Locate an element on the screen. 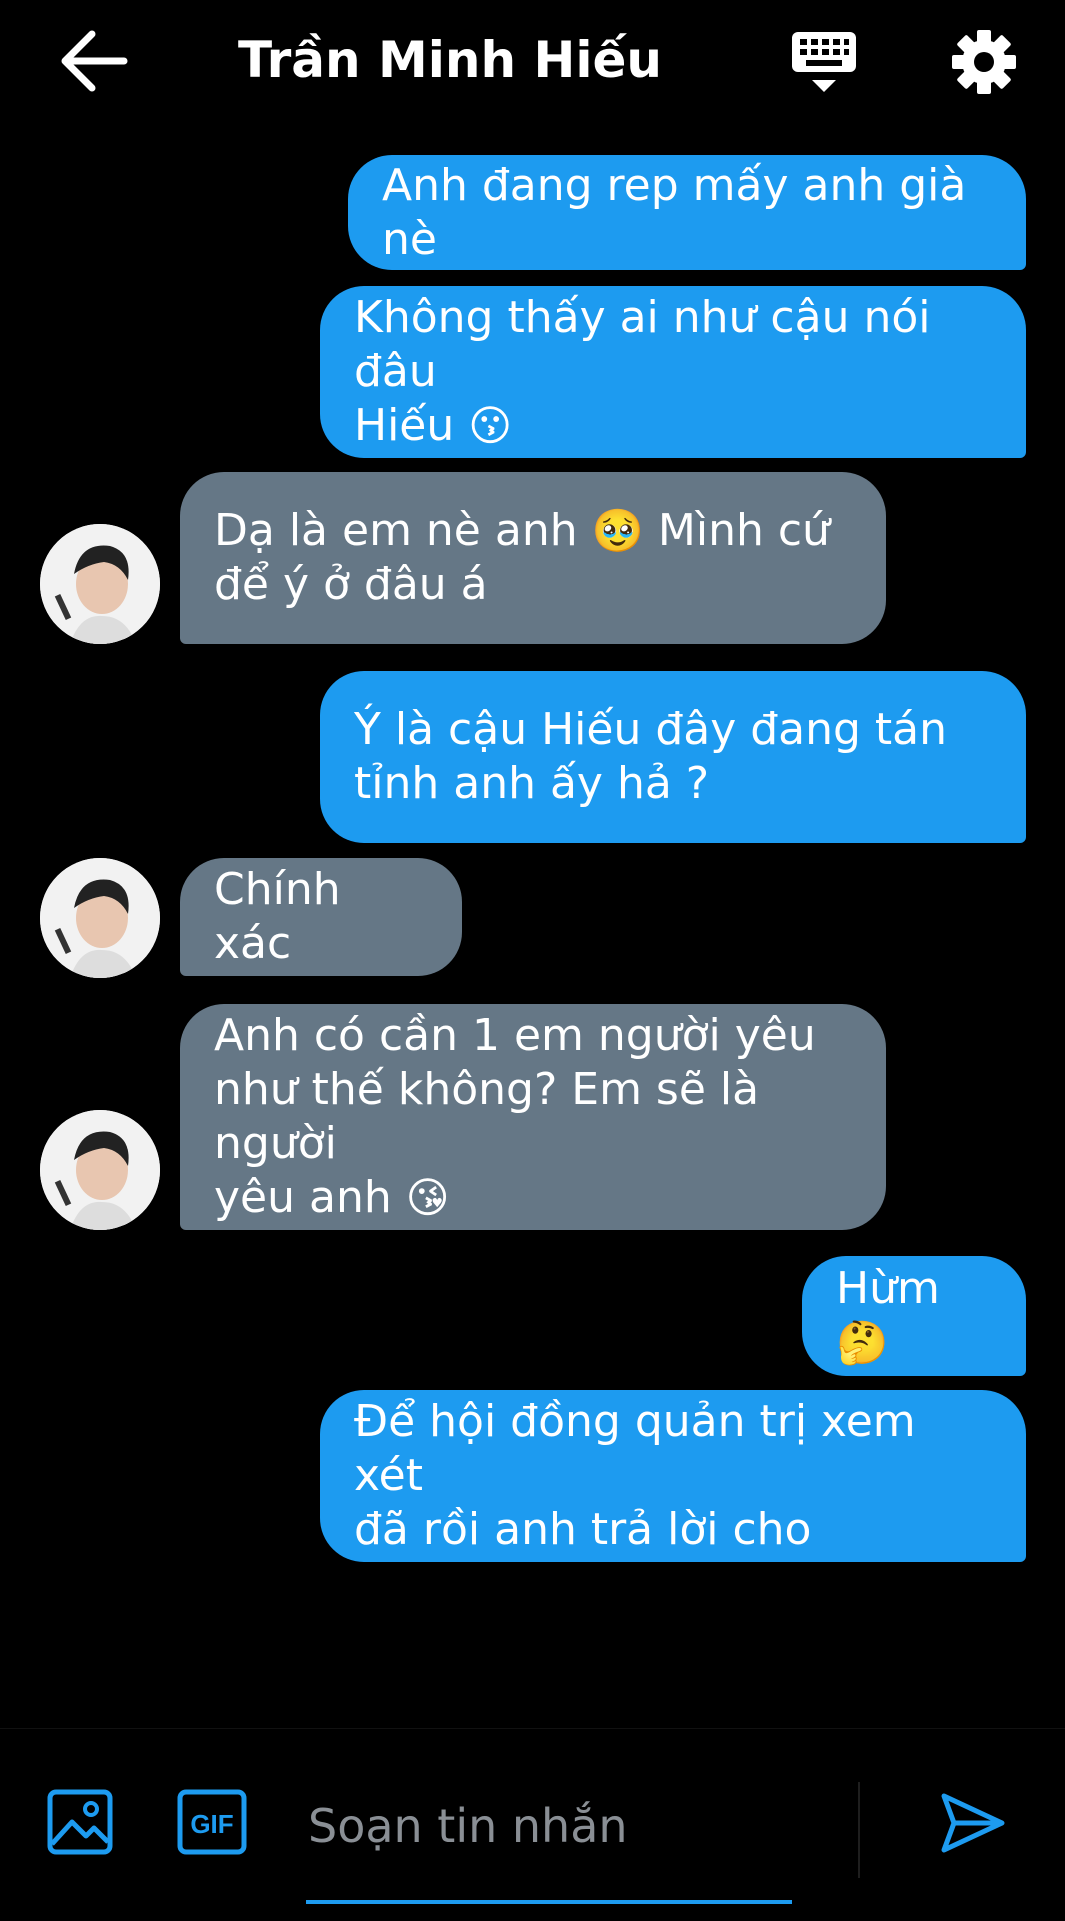 The height and width of the screenshot is (1921, 1065). divider is located at coordinates (859, 1830).